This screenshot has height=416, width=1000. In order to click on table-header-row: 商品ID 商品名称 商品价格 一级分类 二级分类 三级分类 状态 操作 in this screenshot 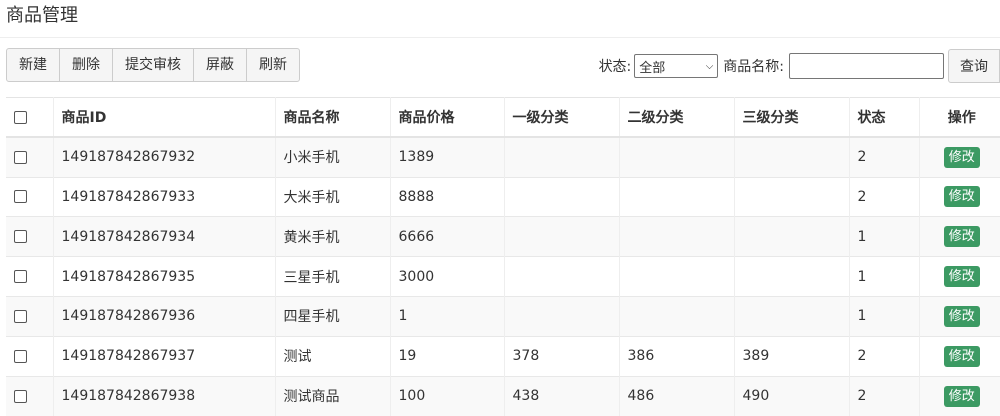, I will do `click(503, 118)`.